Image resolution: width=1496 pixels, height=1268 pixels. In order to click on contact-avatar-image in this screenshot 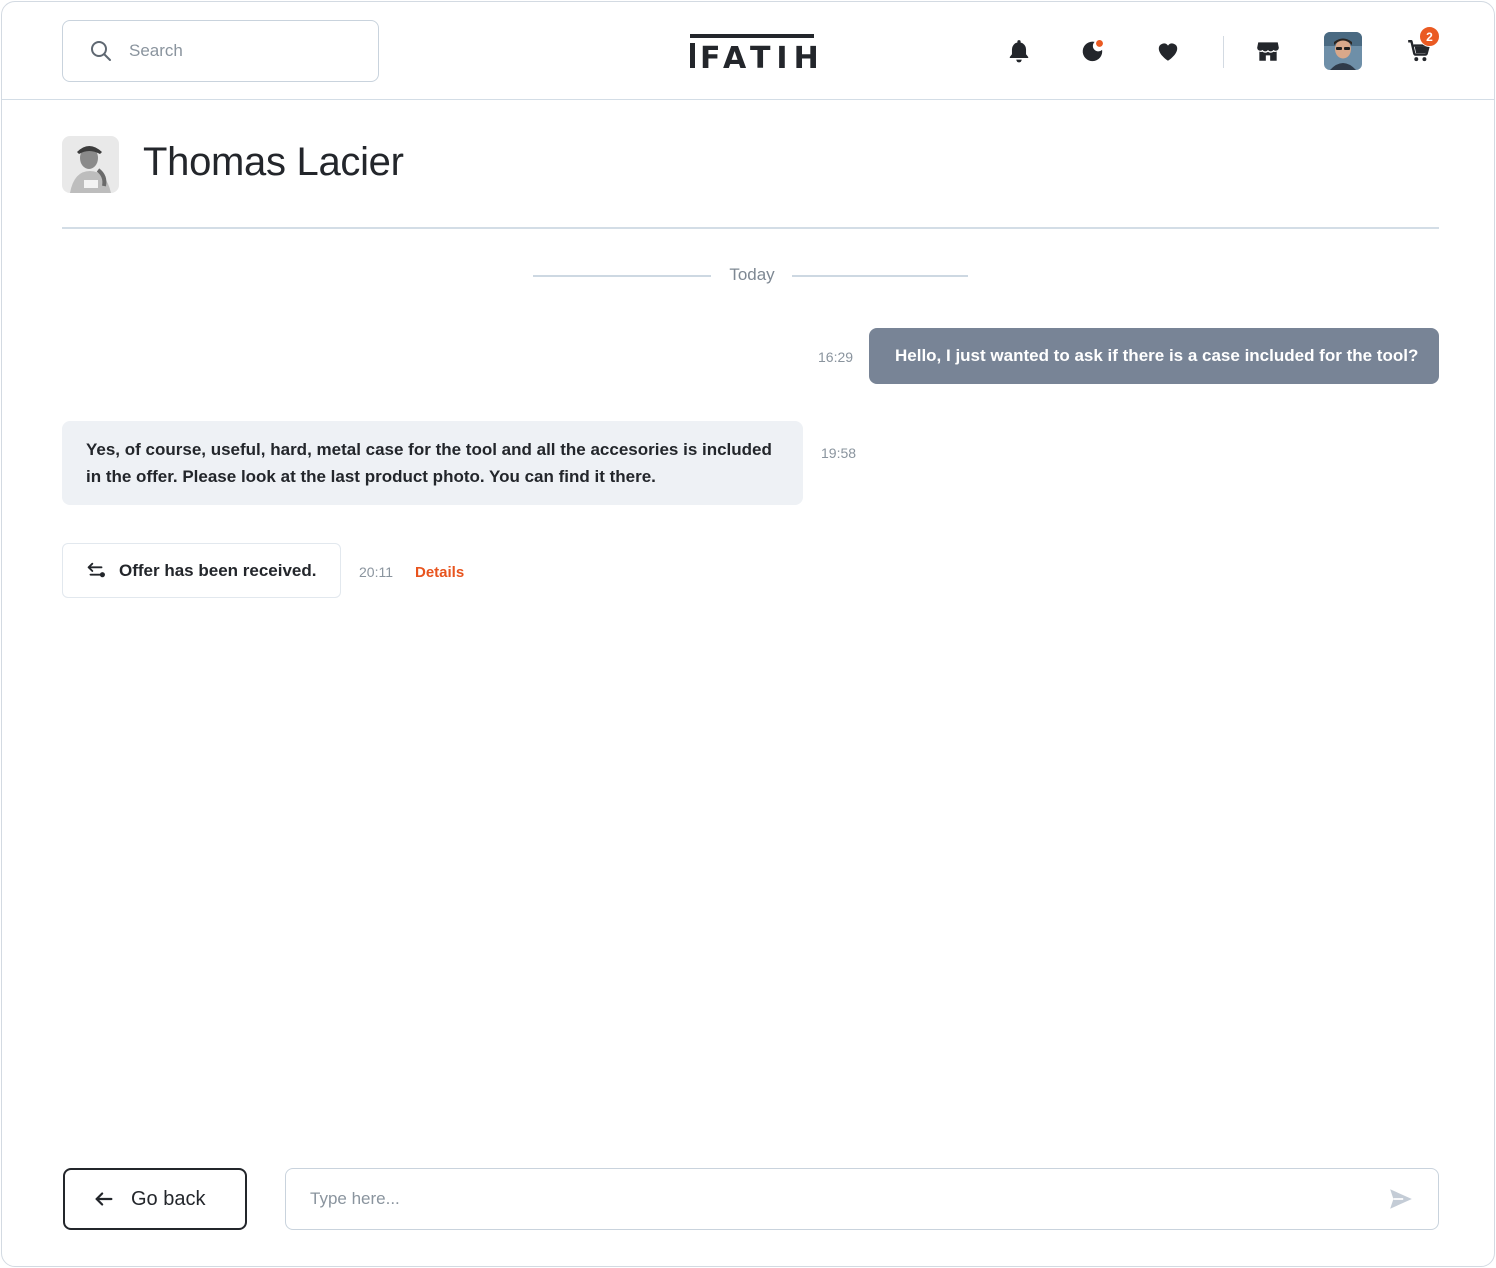, I will do `click(90, 164)`.